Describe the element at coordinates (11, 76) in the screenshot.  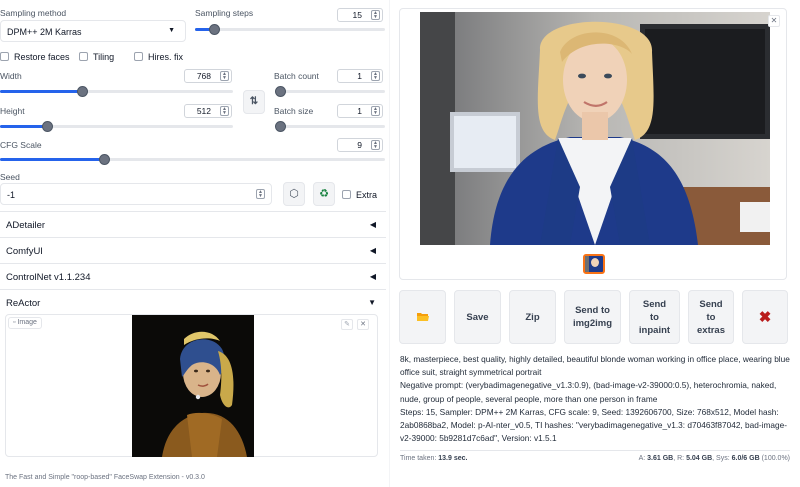
I see `width-label: Width` at that location.